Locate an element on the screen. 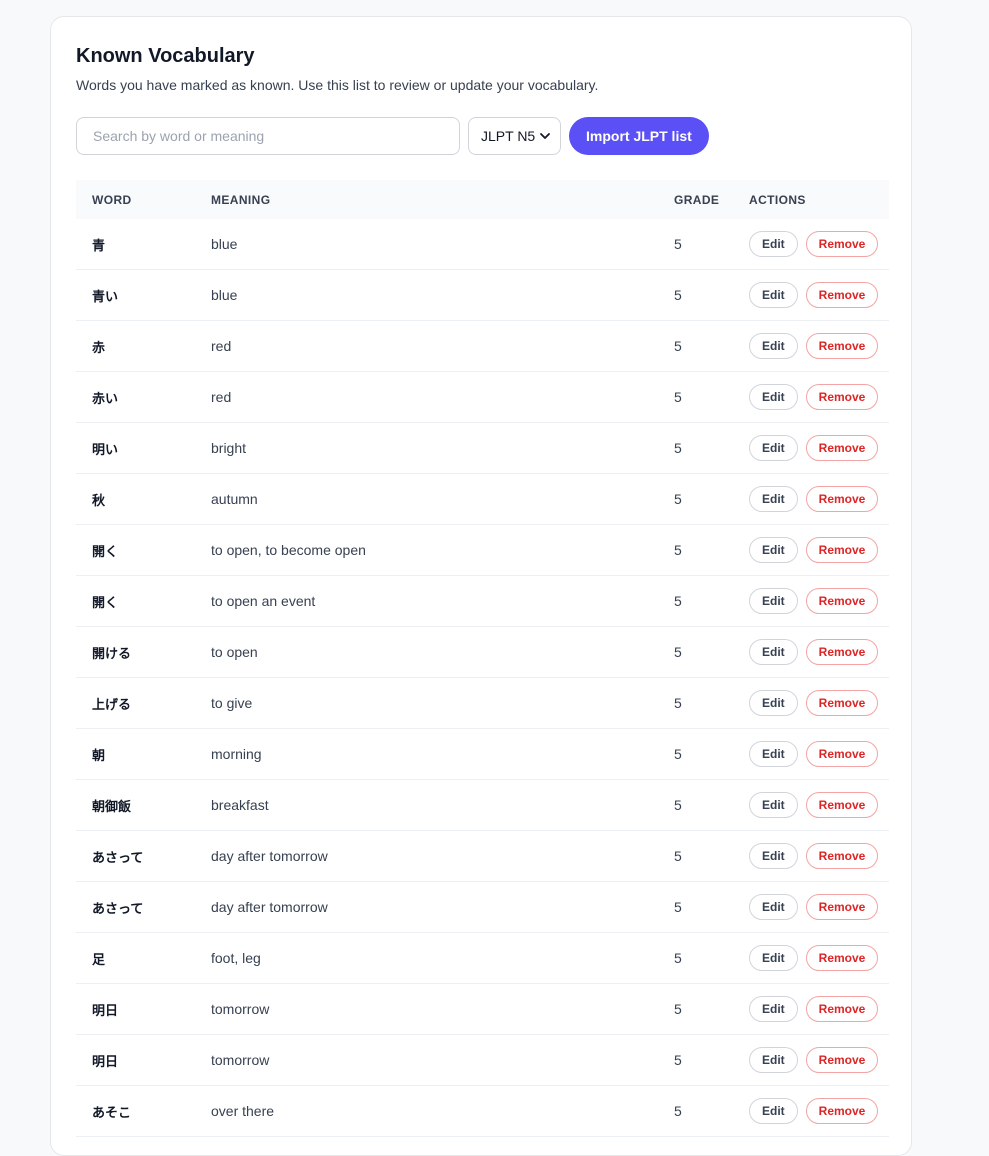 This screenshot has height=1156, width=989. chevron-down-icon is located at coordinates (545, 136).